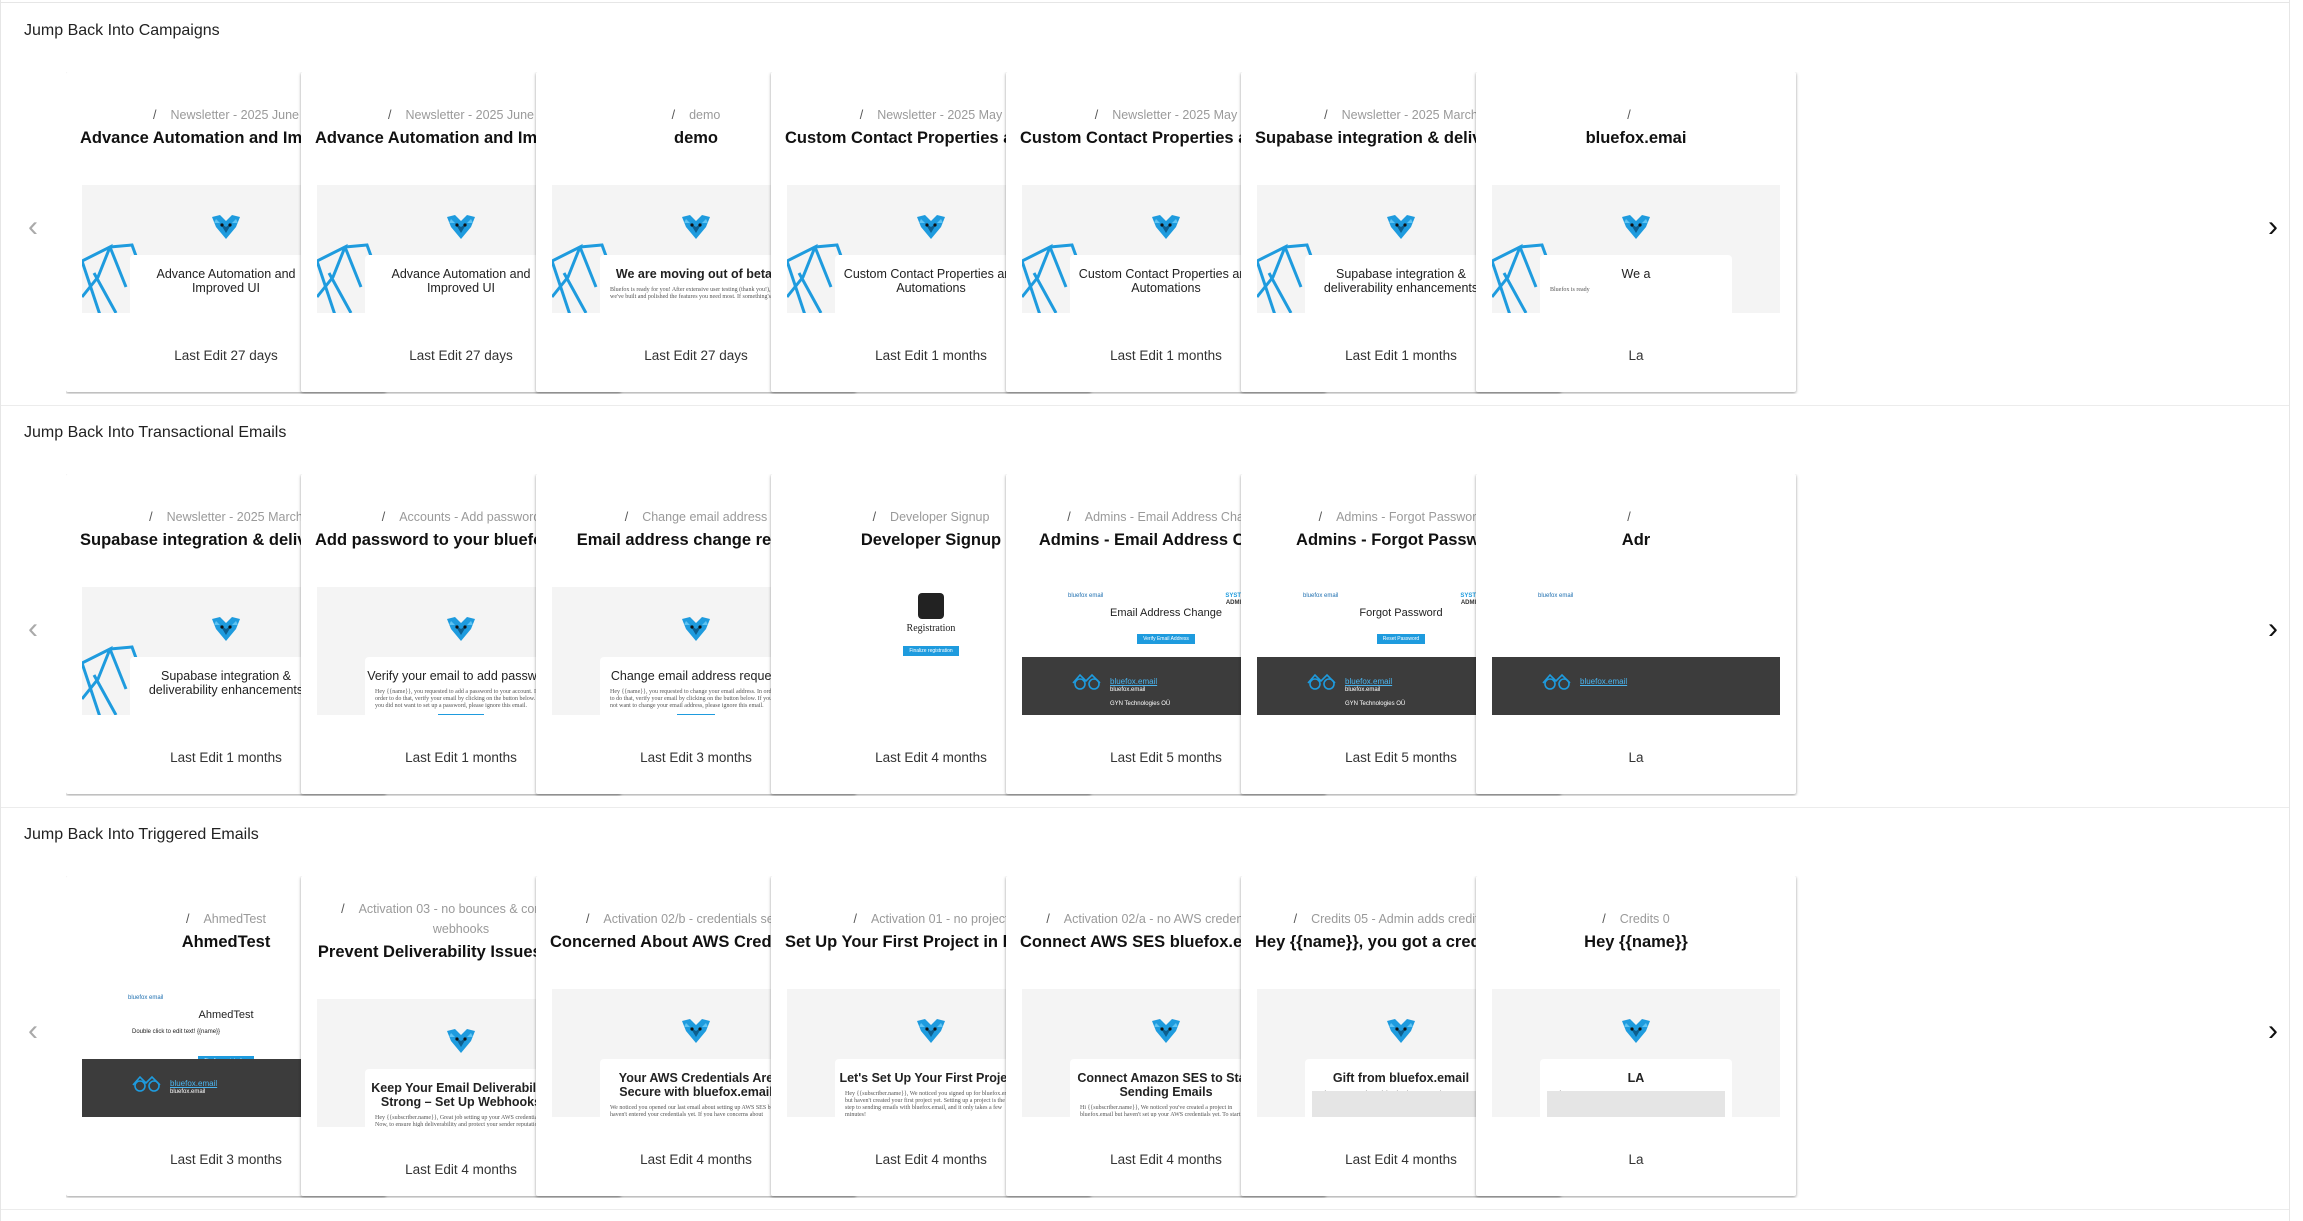 The height and width of the screenshot is (1221, 2303). What do you see at coordinates (155, 432) in the screenshot?
I see `section-title: Jump Back Into Transactional Emails` at bounding box center [155, 432].